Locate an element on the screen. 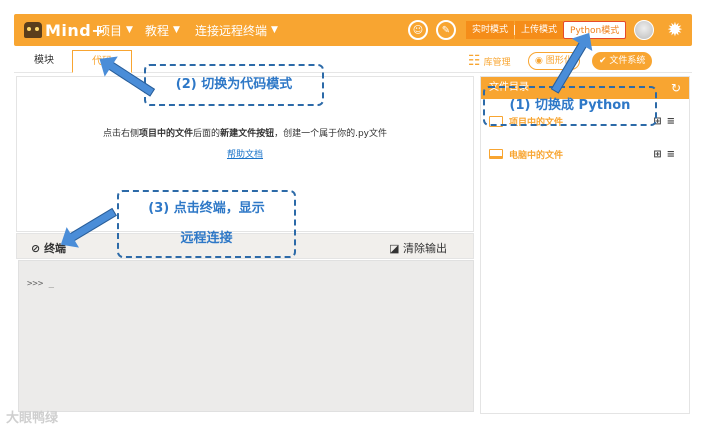 Image resolution: width=706 pixels, height=432 pixels. gear-icon: ✹ is located at coordinates (675, 30).